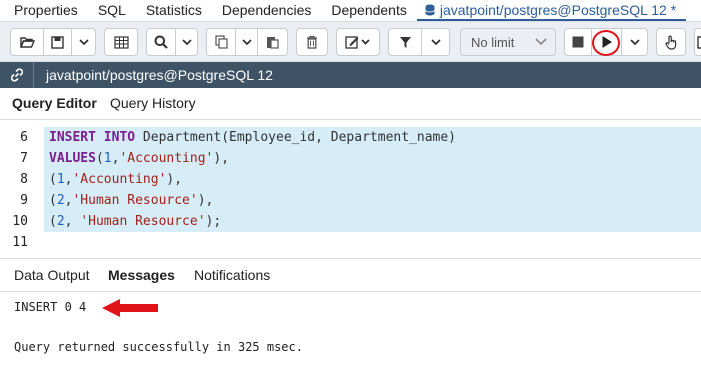 The width and height of the screenshot is (701, 372). I want to click on tab-dependencies: Dependencies, so click(267, 10).